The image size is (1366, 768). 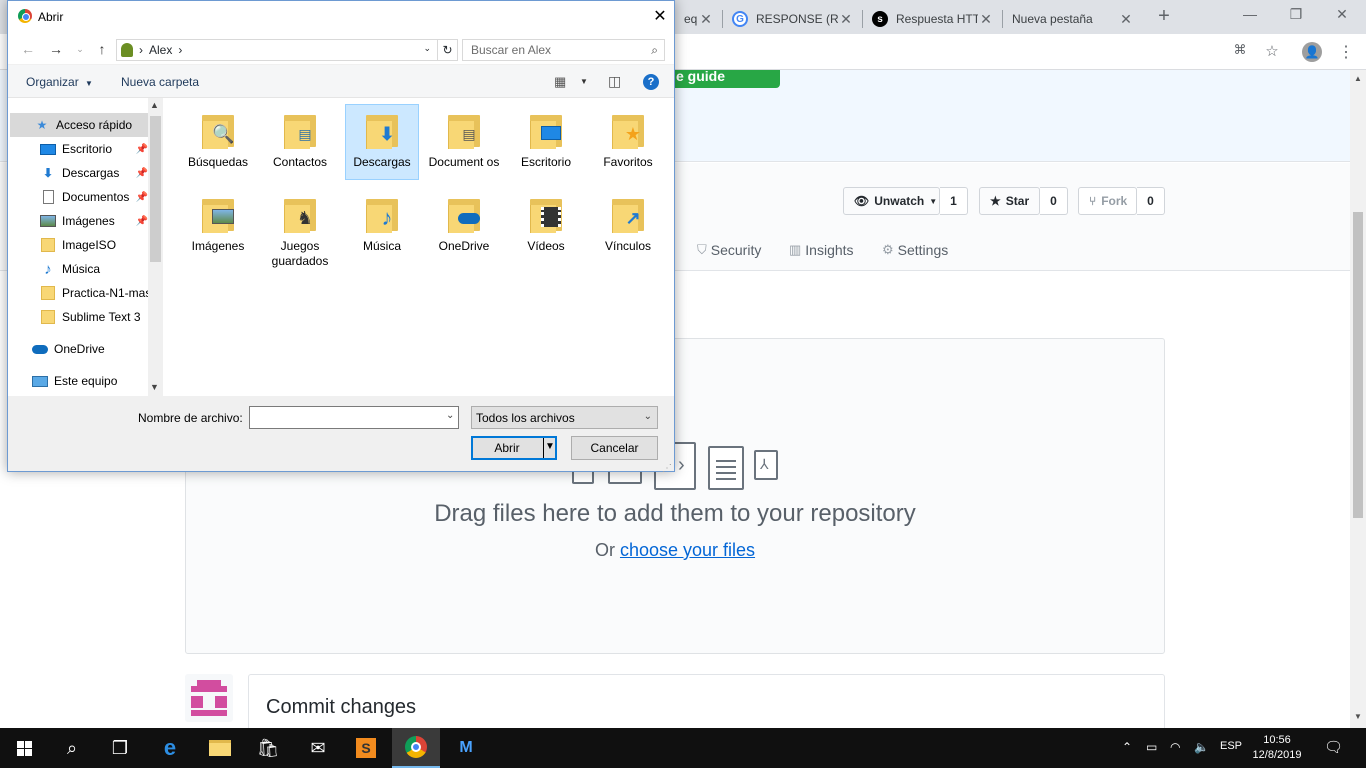 I want to click on sidebar-scroll-thumb, so click(x=155, y=189).